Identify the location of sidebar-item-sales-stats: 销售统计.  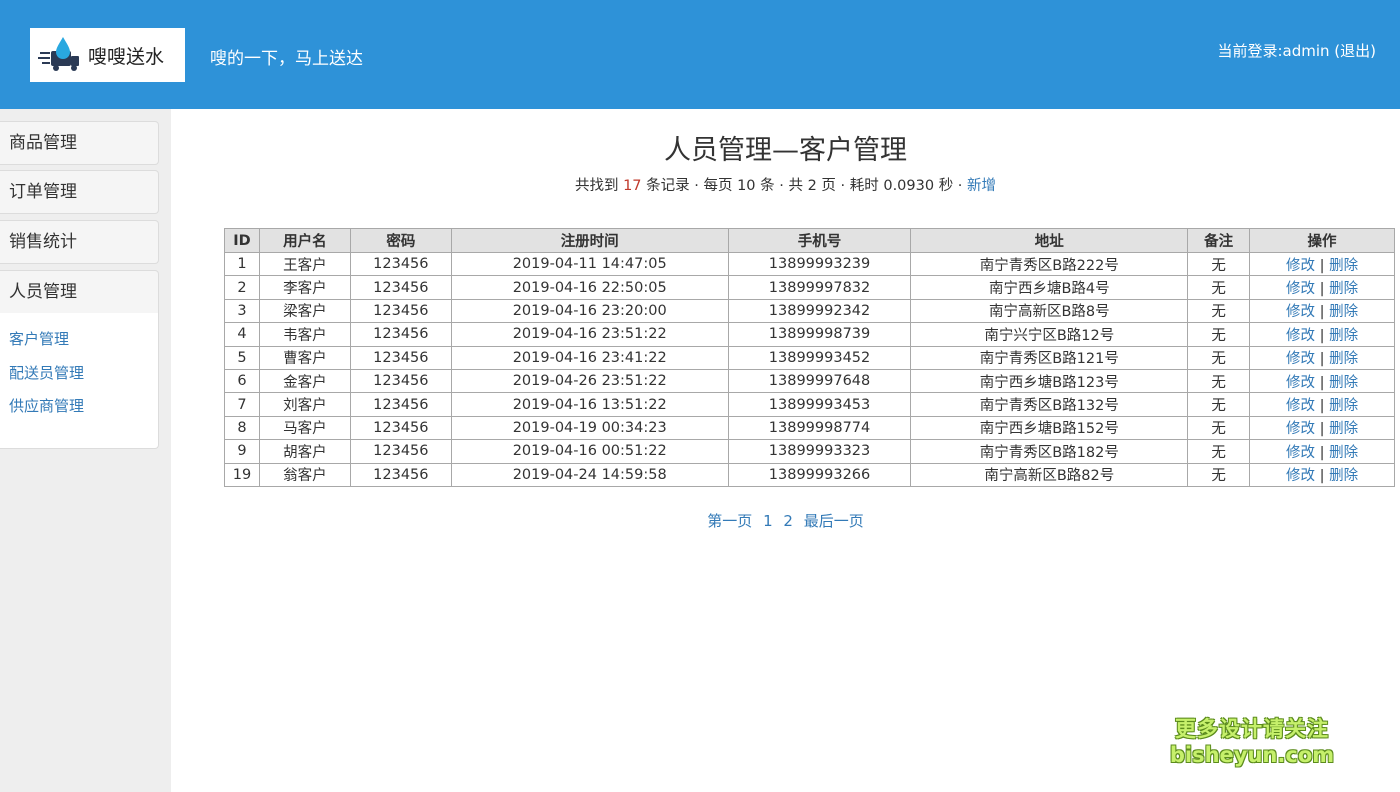
(79, 242).